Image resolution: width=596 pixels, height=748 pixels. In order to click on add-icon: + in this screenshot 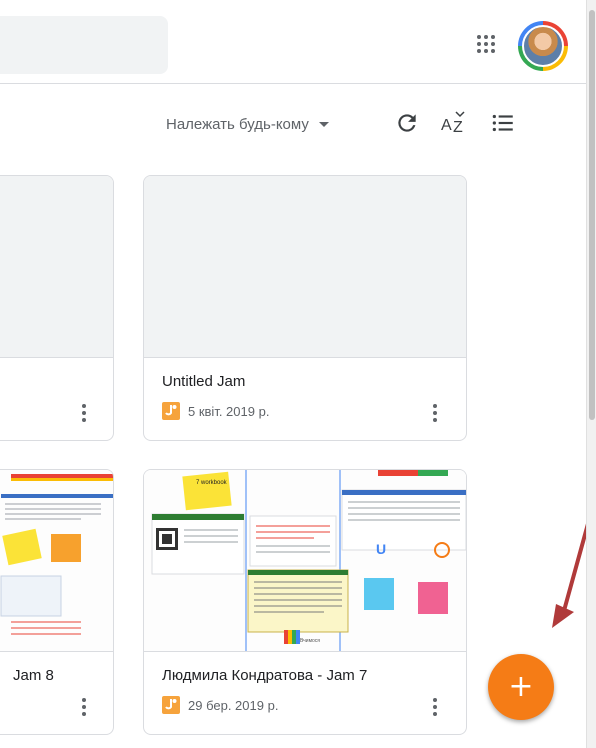, I will do `click(521, 686)`.